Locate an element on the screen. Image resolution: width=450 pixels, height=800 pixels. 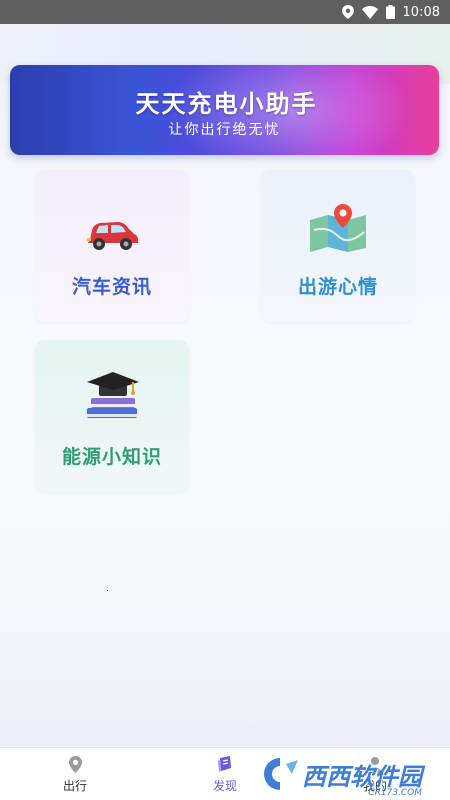
status-time: 10:08 is located at coordinates (421, 12).